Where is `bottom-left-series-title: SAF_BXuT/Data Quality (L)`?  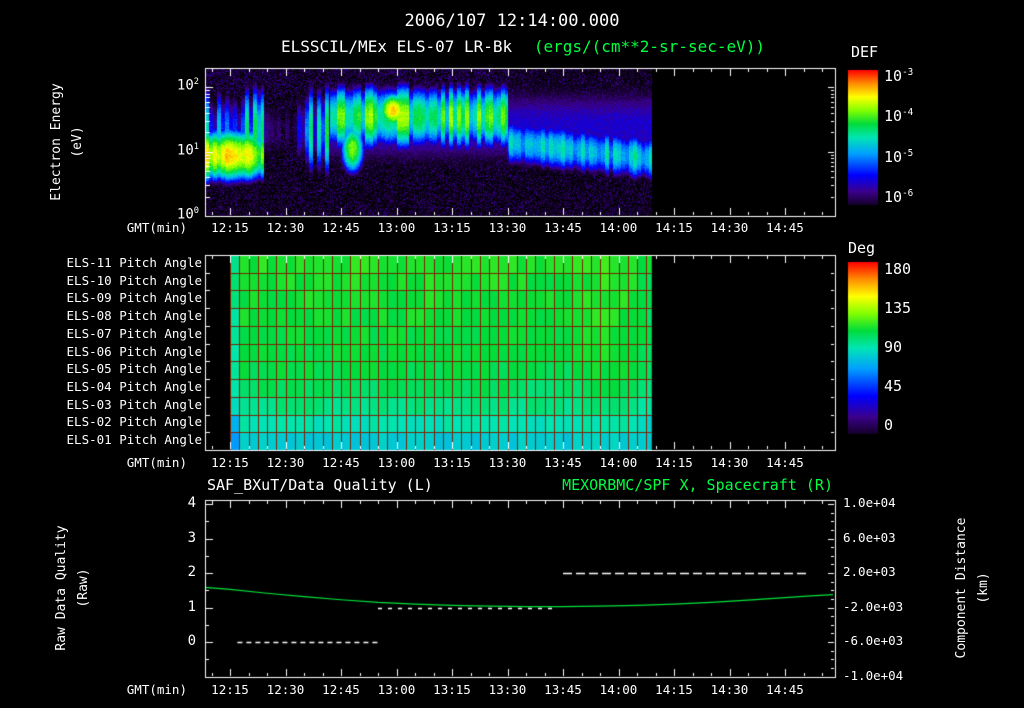 bottom-left-series-title: SAF_BXuT/Data Quality (L) is located at coordinates (320, 485).